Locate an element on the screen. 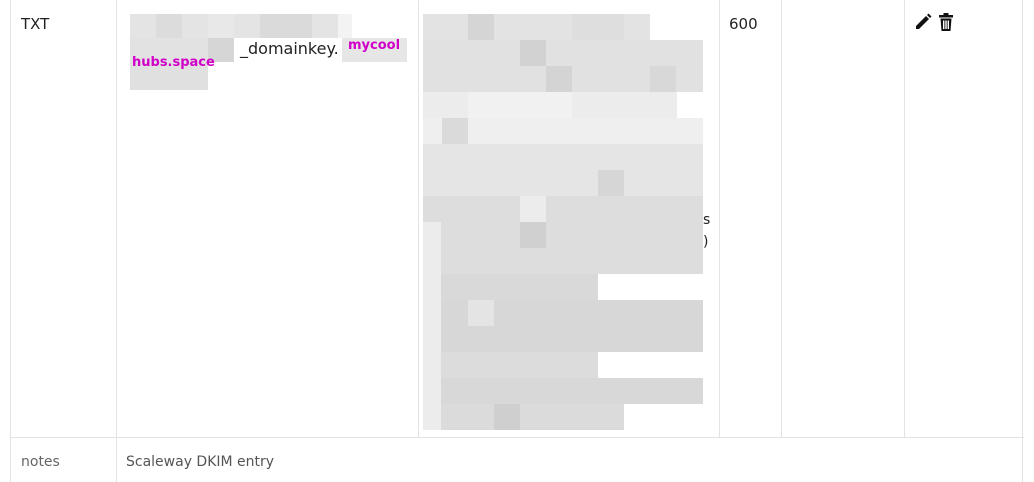 The height and width of the screenshot is (482, 1034). notes-label: notes is located at coordinates (40, 462).